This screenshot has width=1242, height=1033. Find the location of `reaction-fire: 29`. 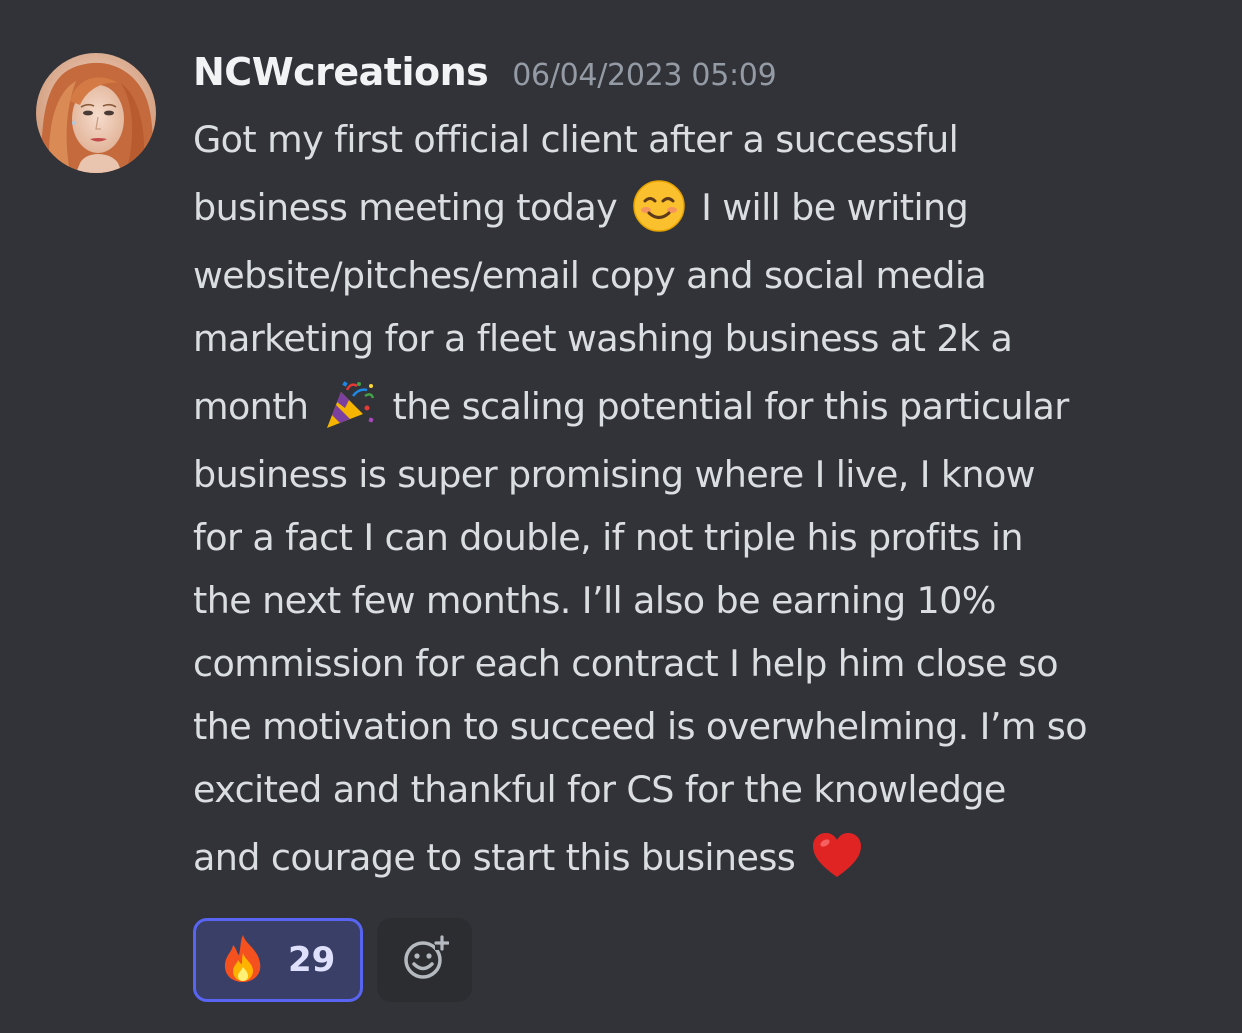

reaction-fire: 29 is located at coordinates (278, 960).